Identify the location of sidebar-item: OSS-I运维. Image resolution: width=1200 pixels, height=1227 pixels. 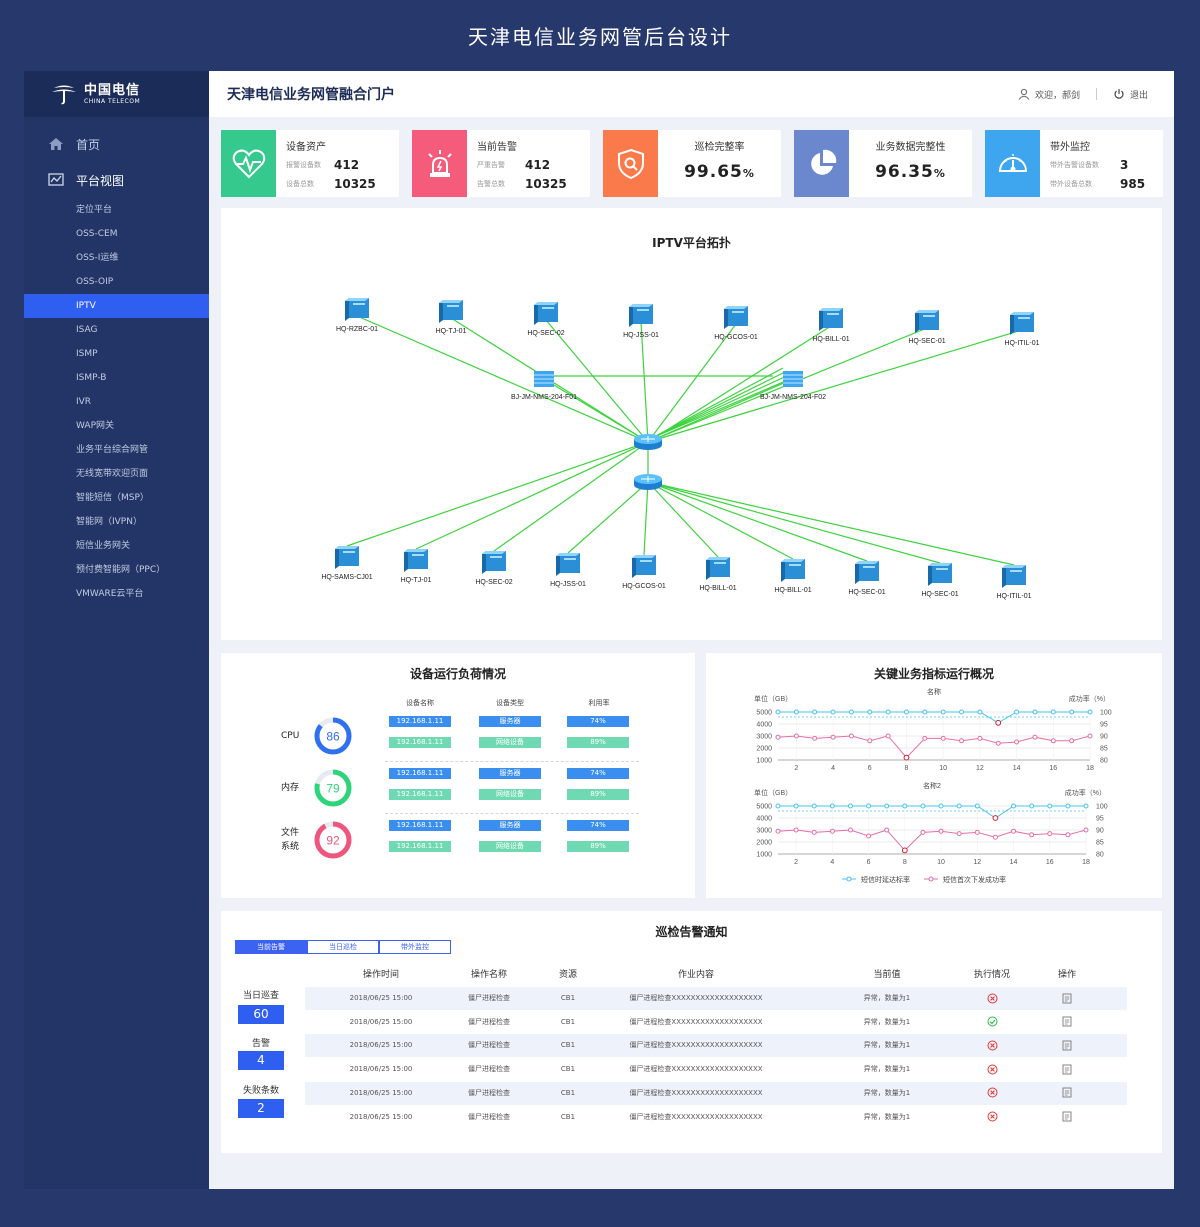
(116, 258).